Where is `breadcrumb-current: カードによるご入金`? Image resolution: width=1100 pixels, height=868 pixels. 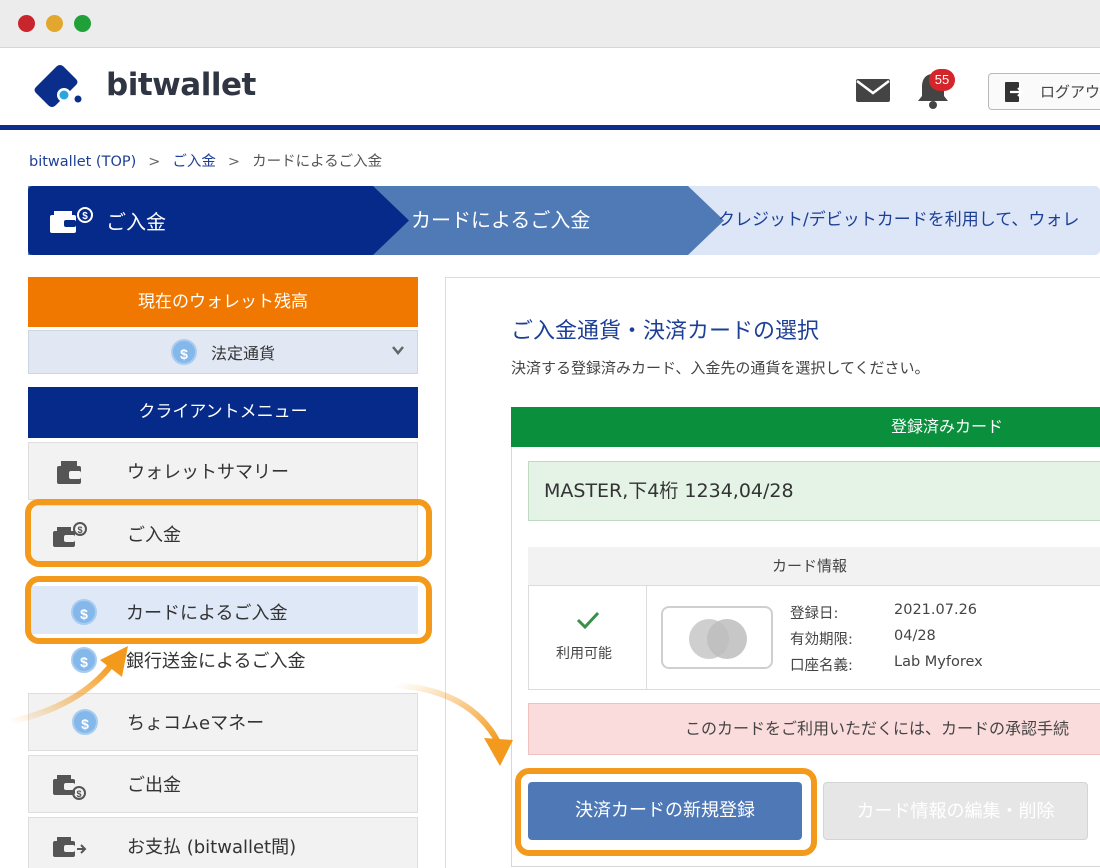
breadcrumb-current: カードによるご入金 is located at coordinates (317, 162).